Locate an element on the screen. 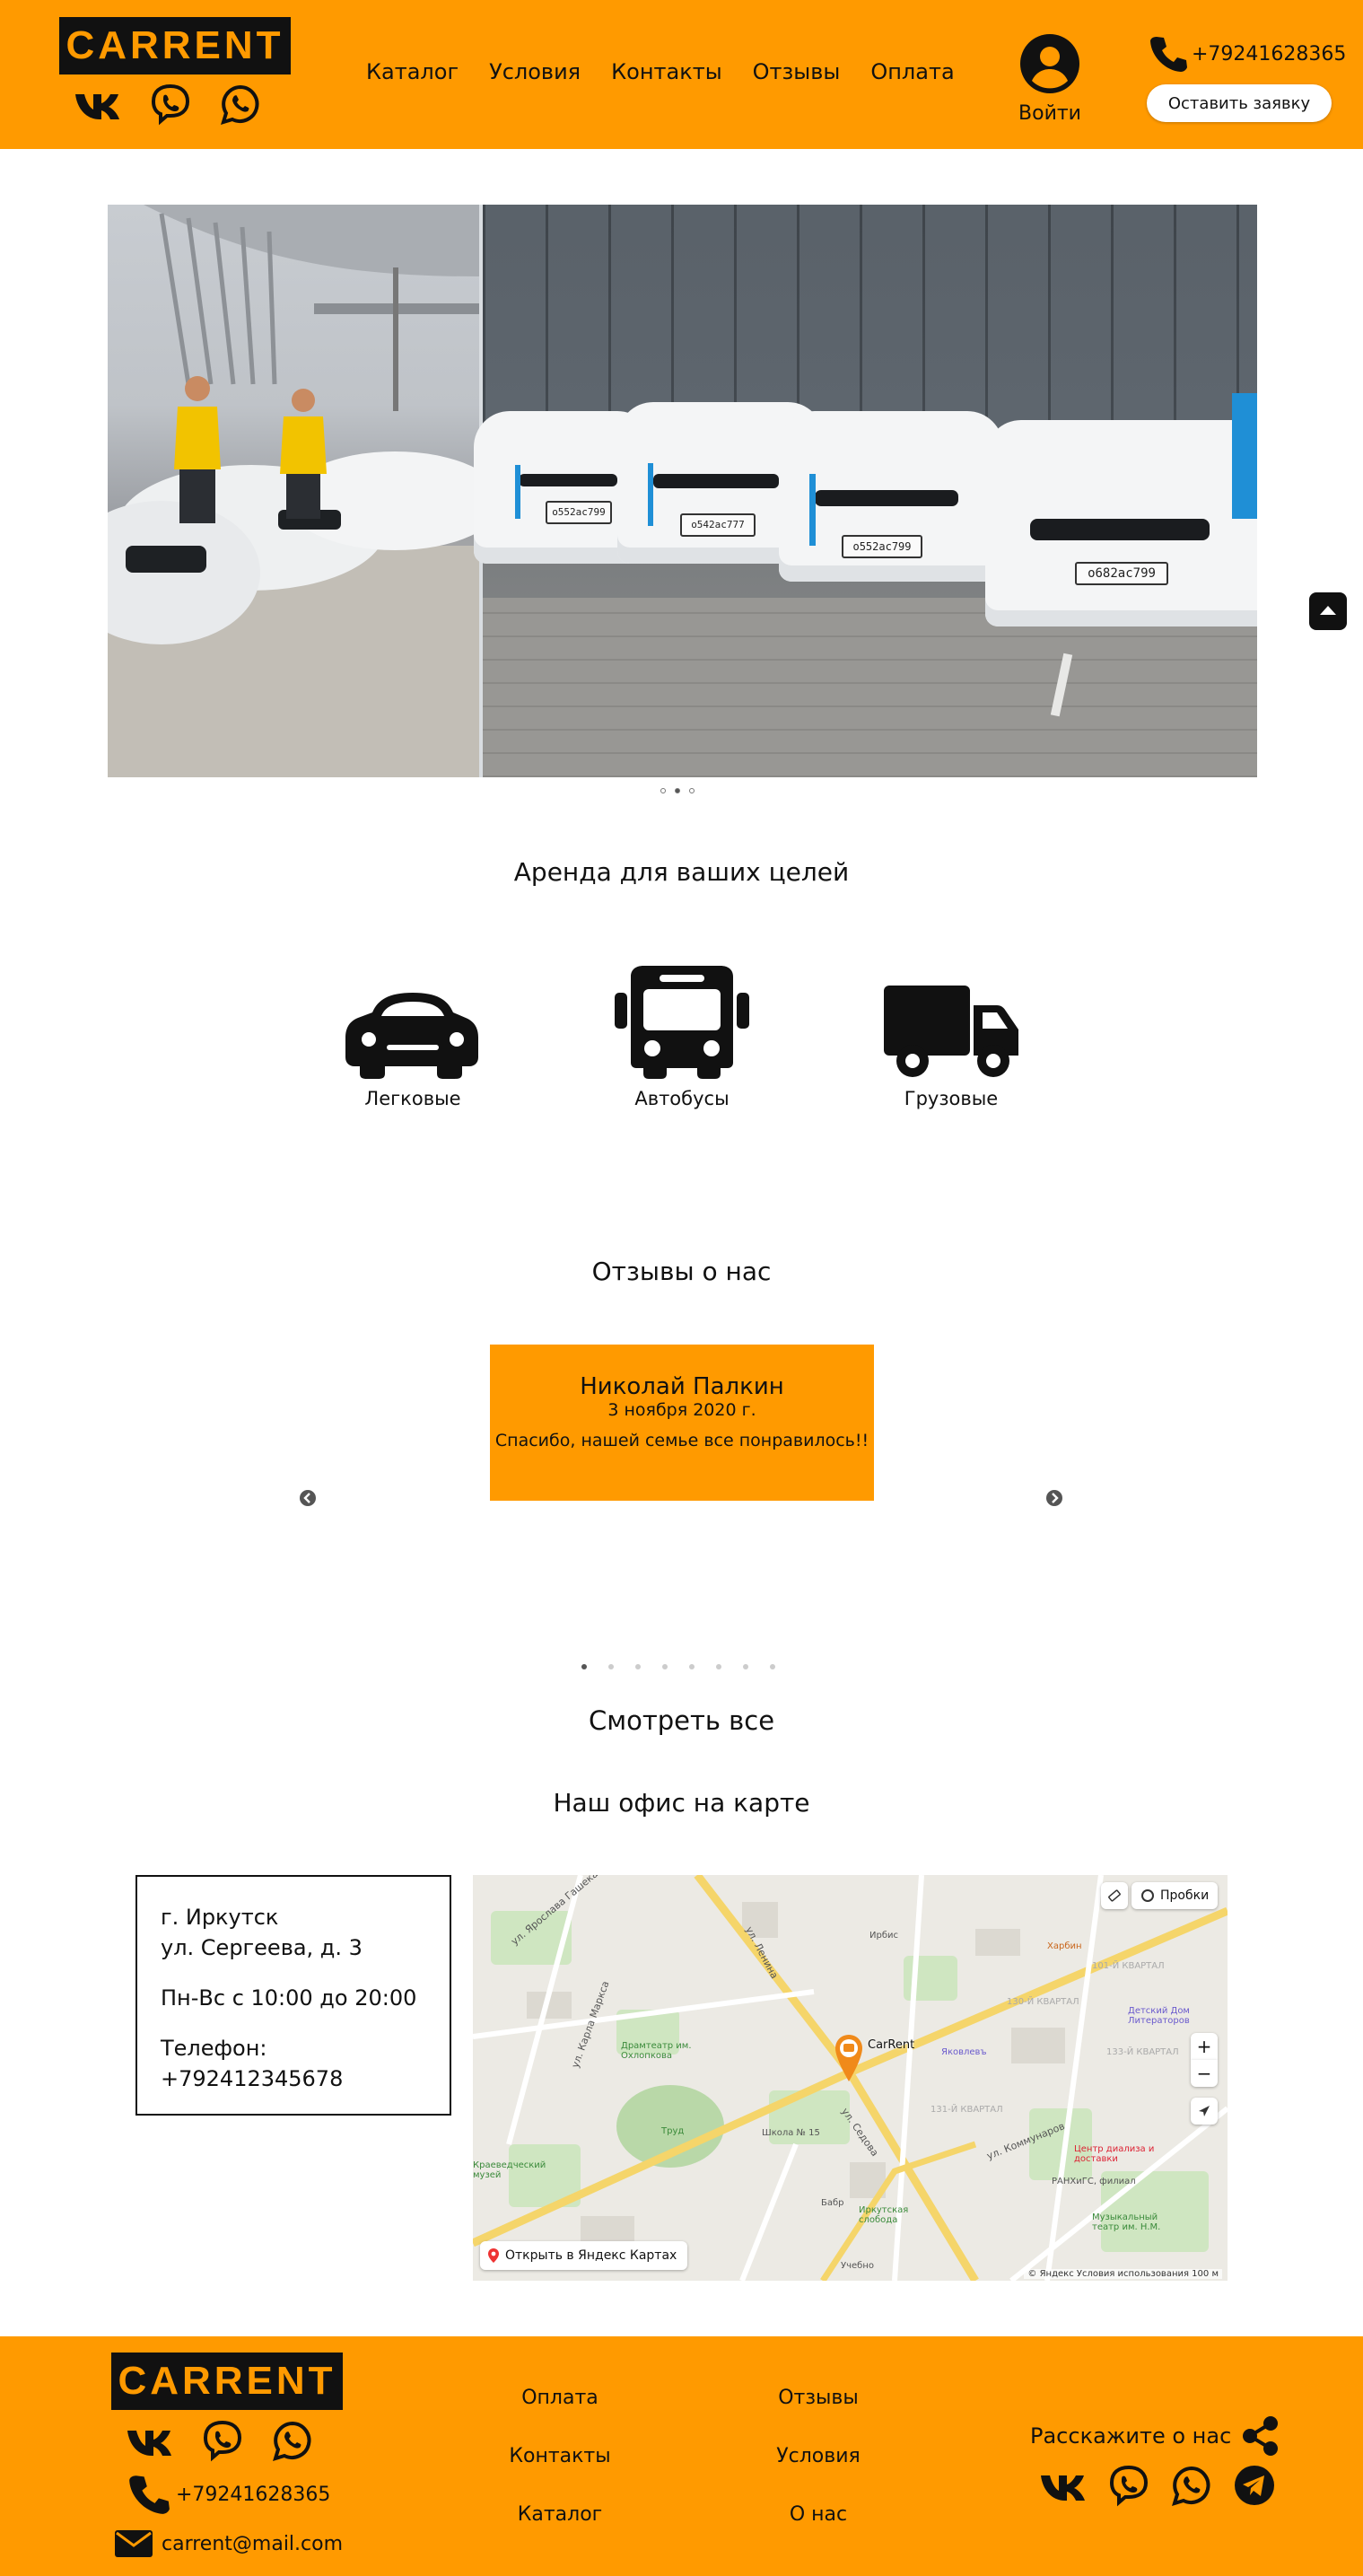  login-button: Войти is located at coordinates (1049, 79).